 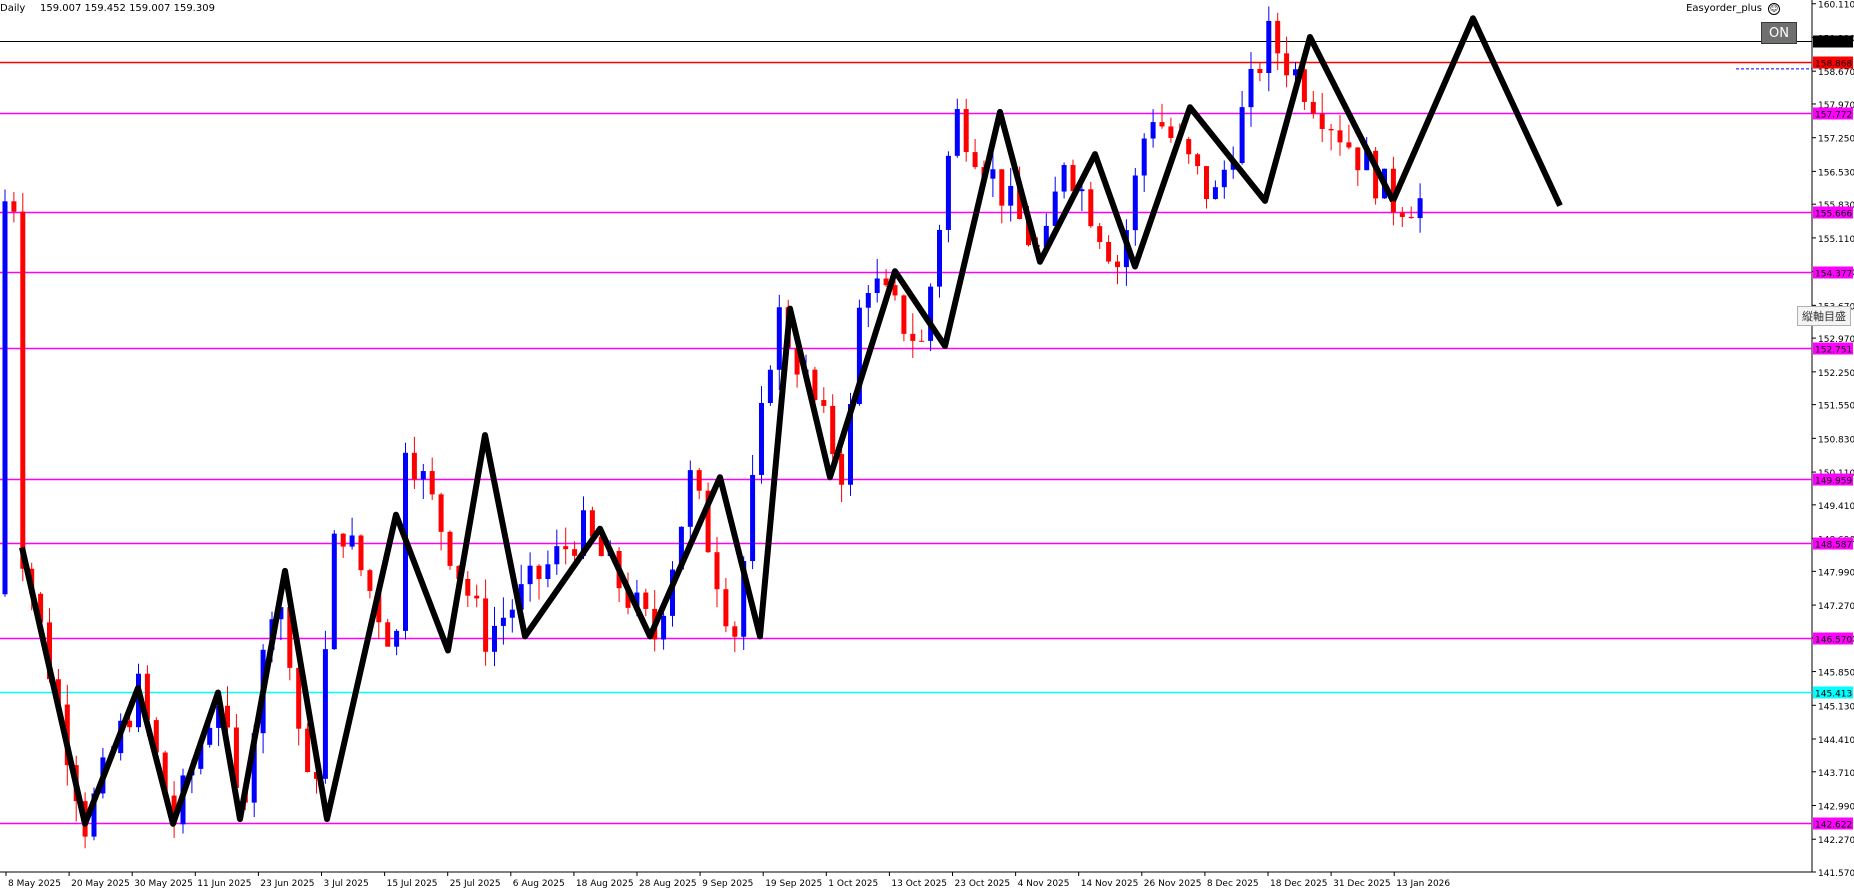 What do you see at coordinates (1833, 482) in the screenshot?
I see `level-tag-label: 149.959` at bounding box center [1833, 482].